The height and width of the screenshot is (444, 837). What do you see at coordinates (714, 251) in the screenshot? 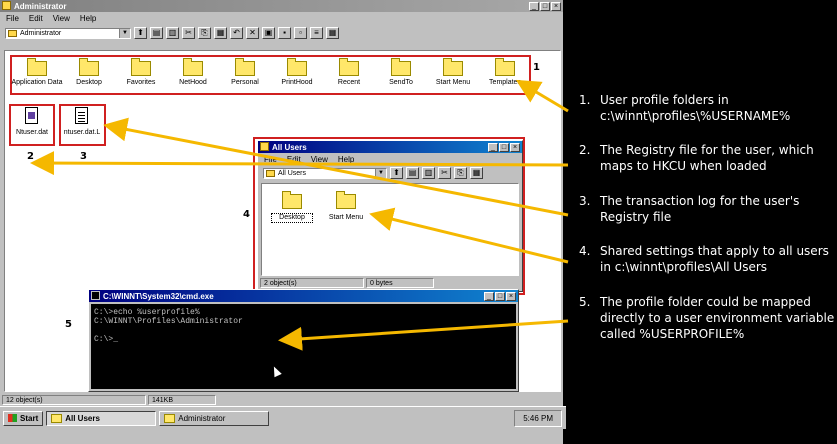
I see `annotation-text: Shared settings that apply to all users` at bounding box center [714, 251].